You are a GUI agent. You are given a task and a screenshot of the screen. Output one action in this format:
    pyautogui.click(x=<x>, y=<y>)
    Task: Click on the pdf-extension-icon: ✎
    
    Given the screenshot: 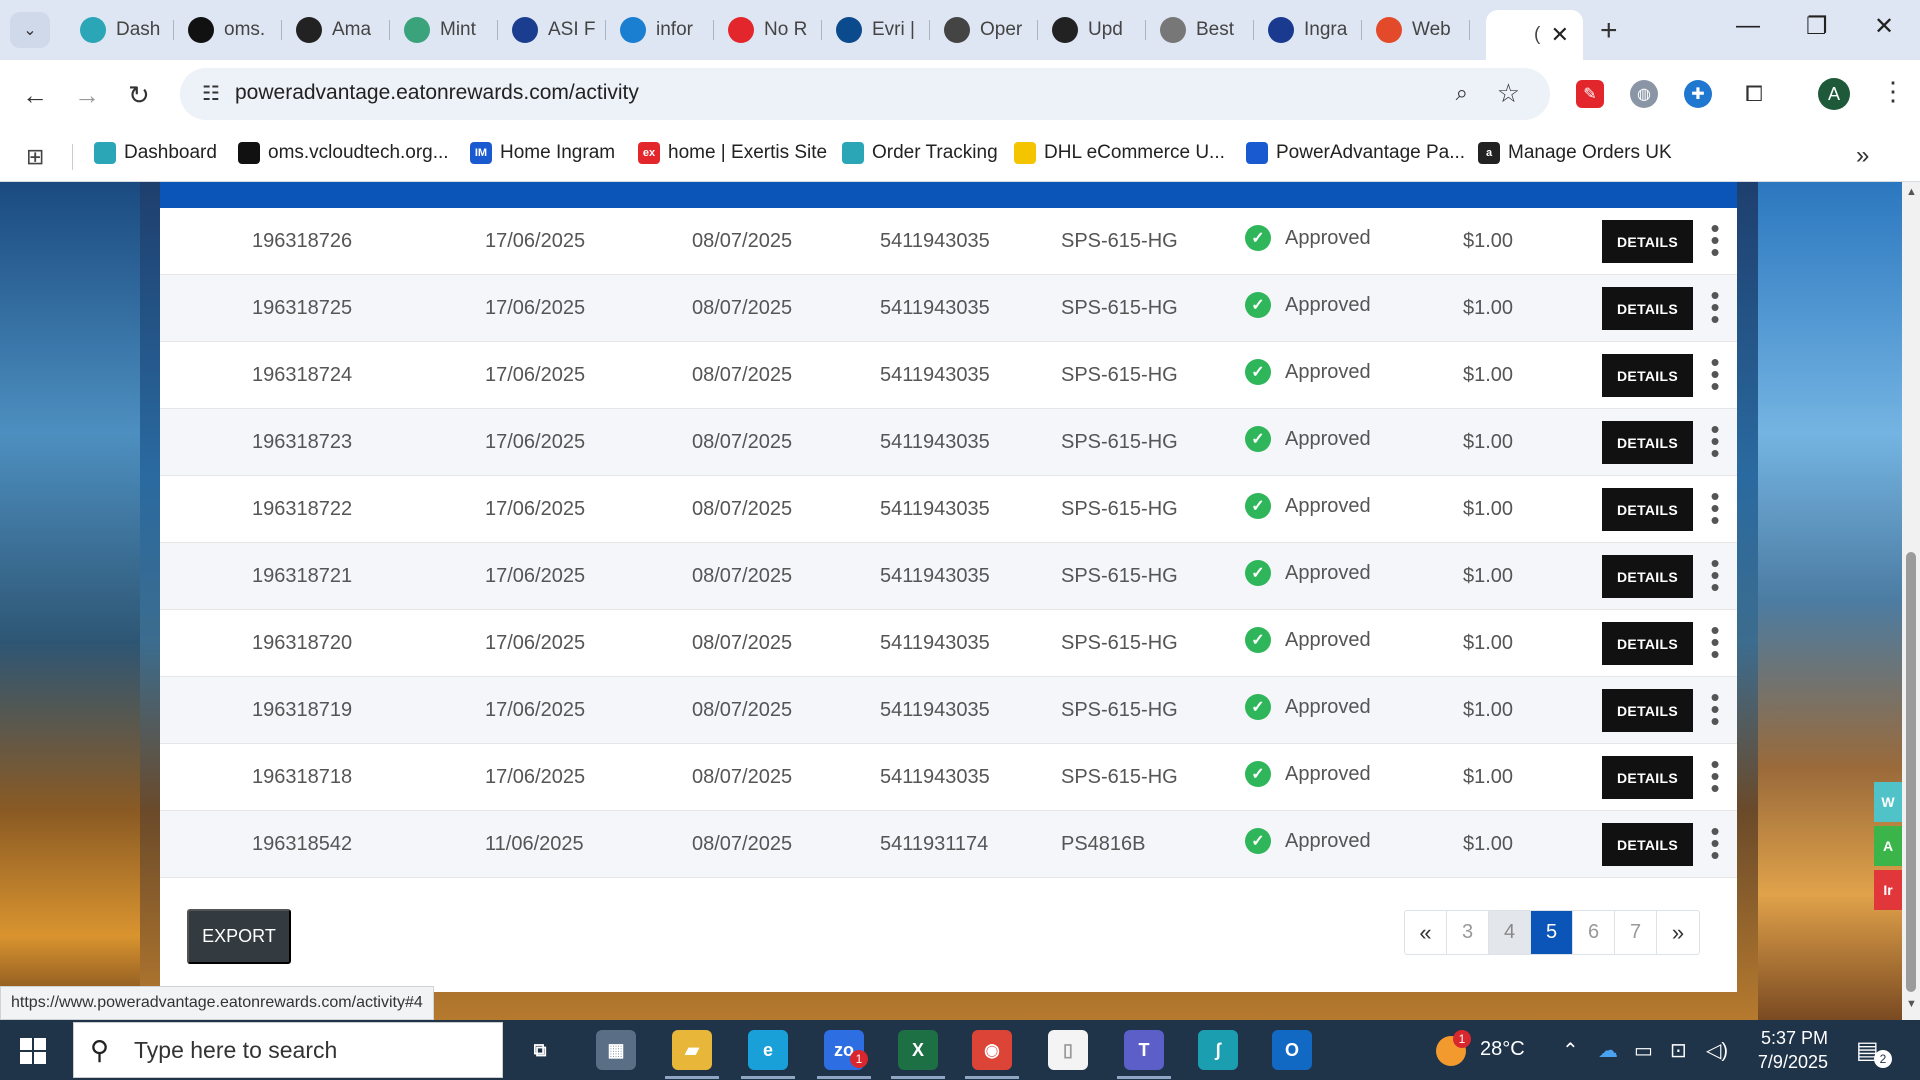 What is the action you would take?
    pyautogui.click(x=1590, y=94)
    